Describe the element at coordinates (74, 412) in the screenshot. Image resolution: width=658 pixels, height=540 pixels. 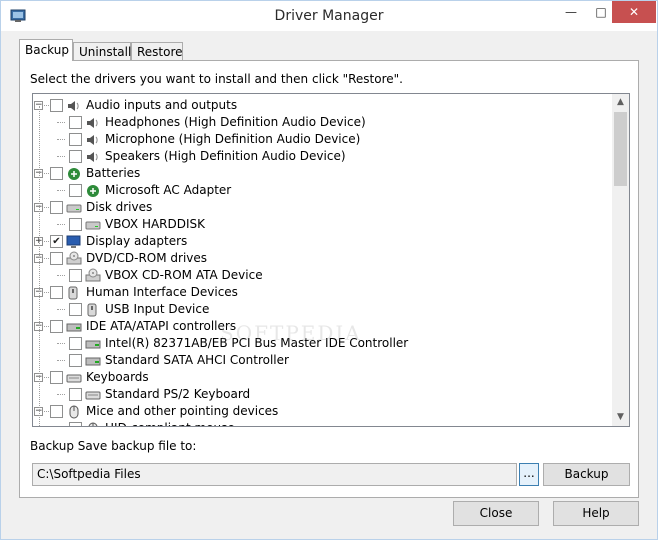
I see `mouse-icon` at that location.